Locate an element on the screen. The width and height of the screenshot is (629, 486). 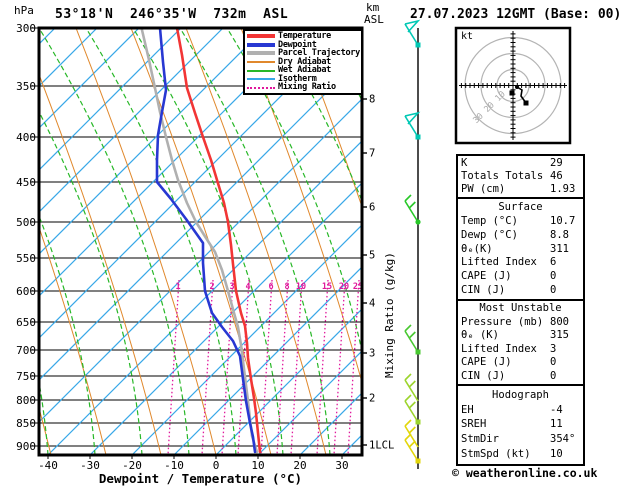
pressure-tick-label: 300 is located at coordinates (26, 28).